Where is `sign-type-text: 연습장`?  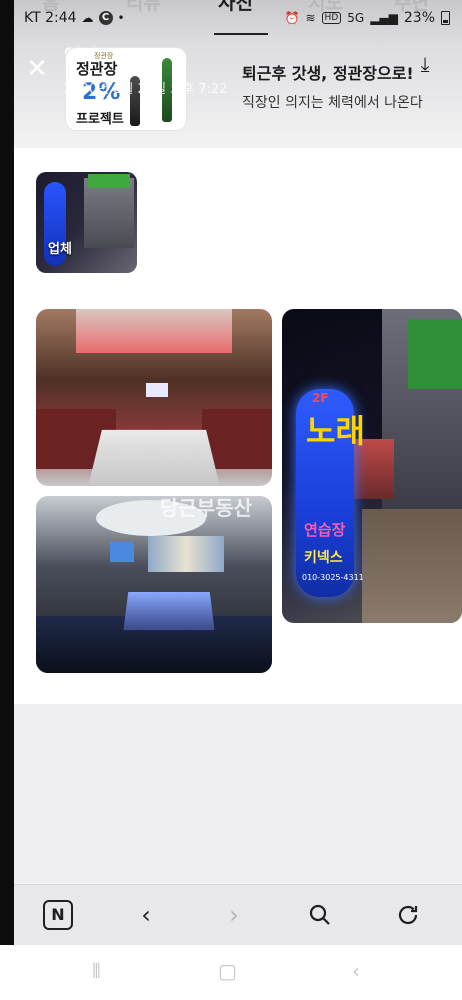
sign-type-text: 연습장 is located at coordinates (325, 530).